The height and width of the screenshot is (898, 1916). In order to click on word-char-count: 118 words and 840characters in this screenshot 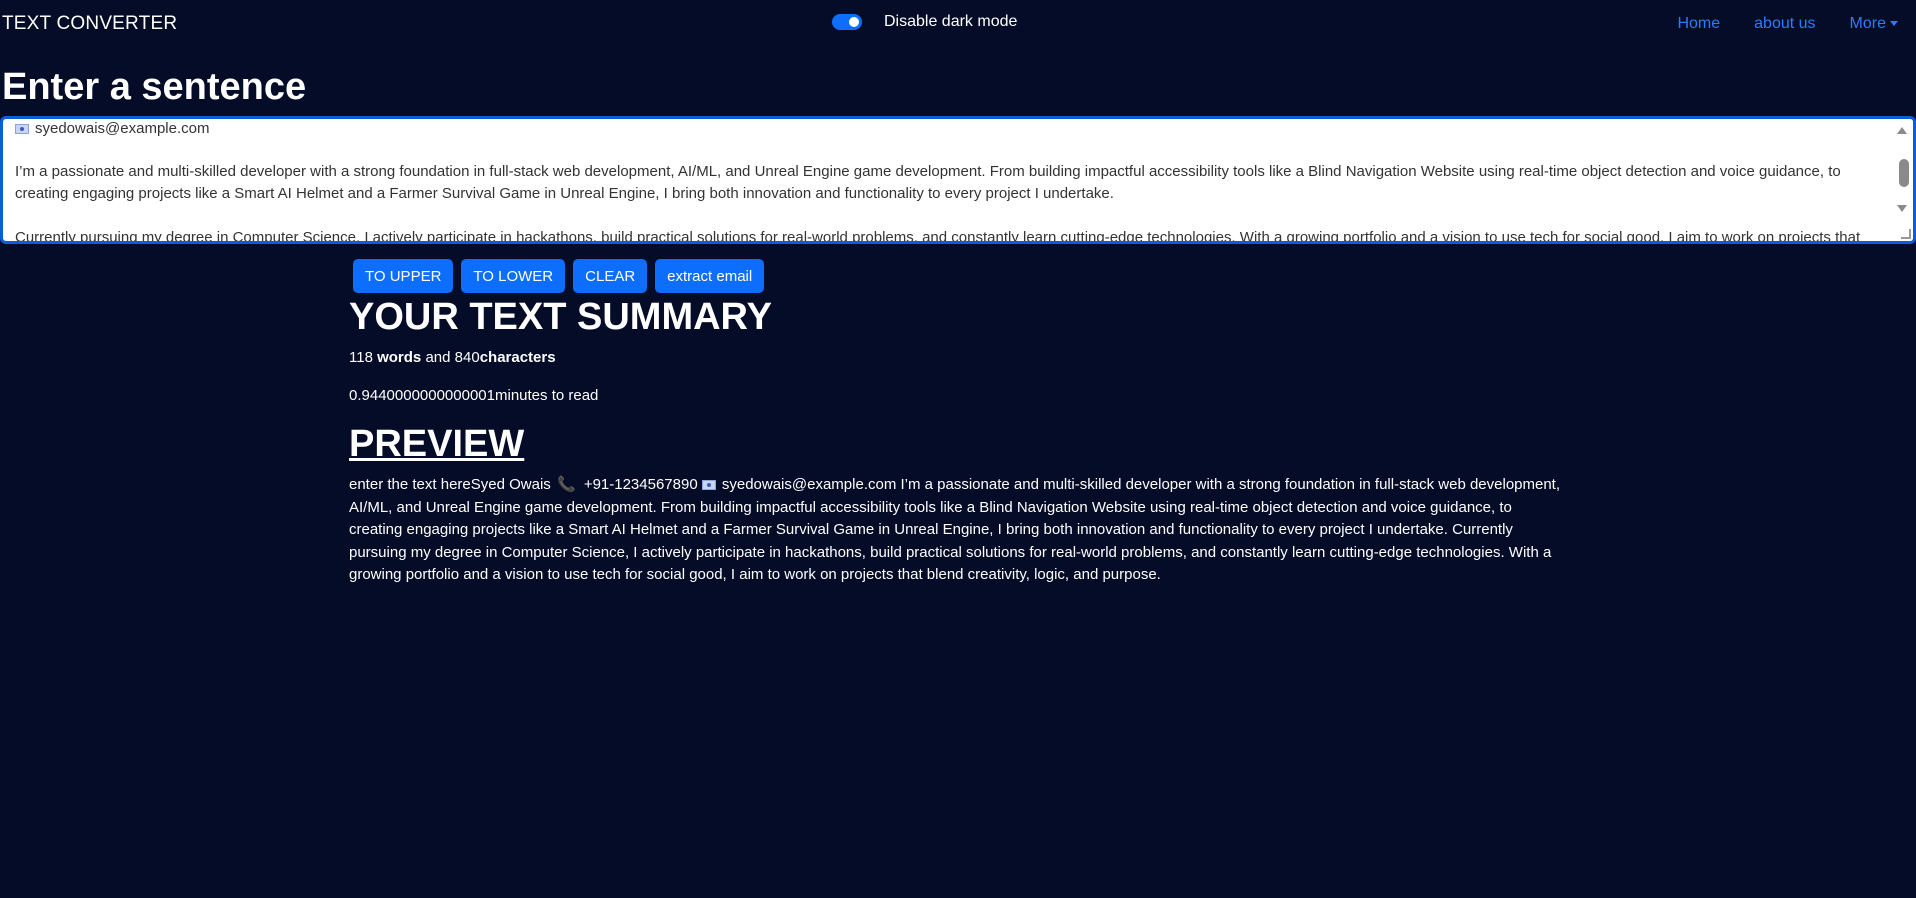, I will do `click(452, 357)`.